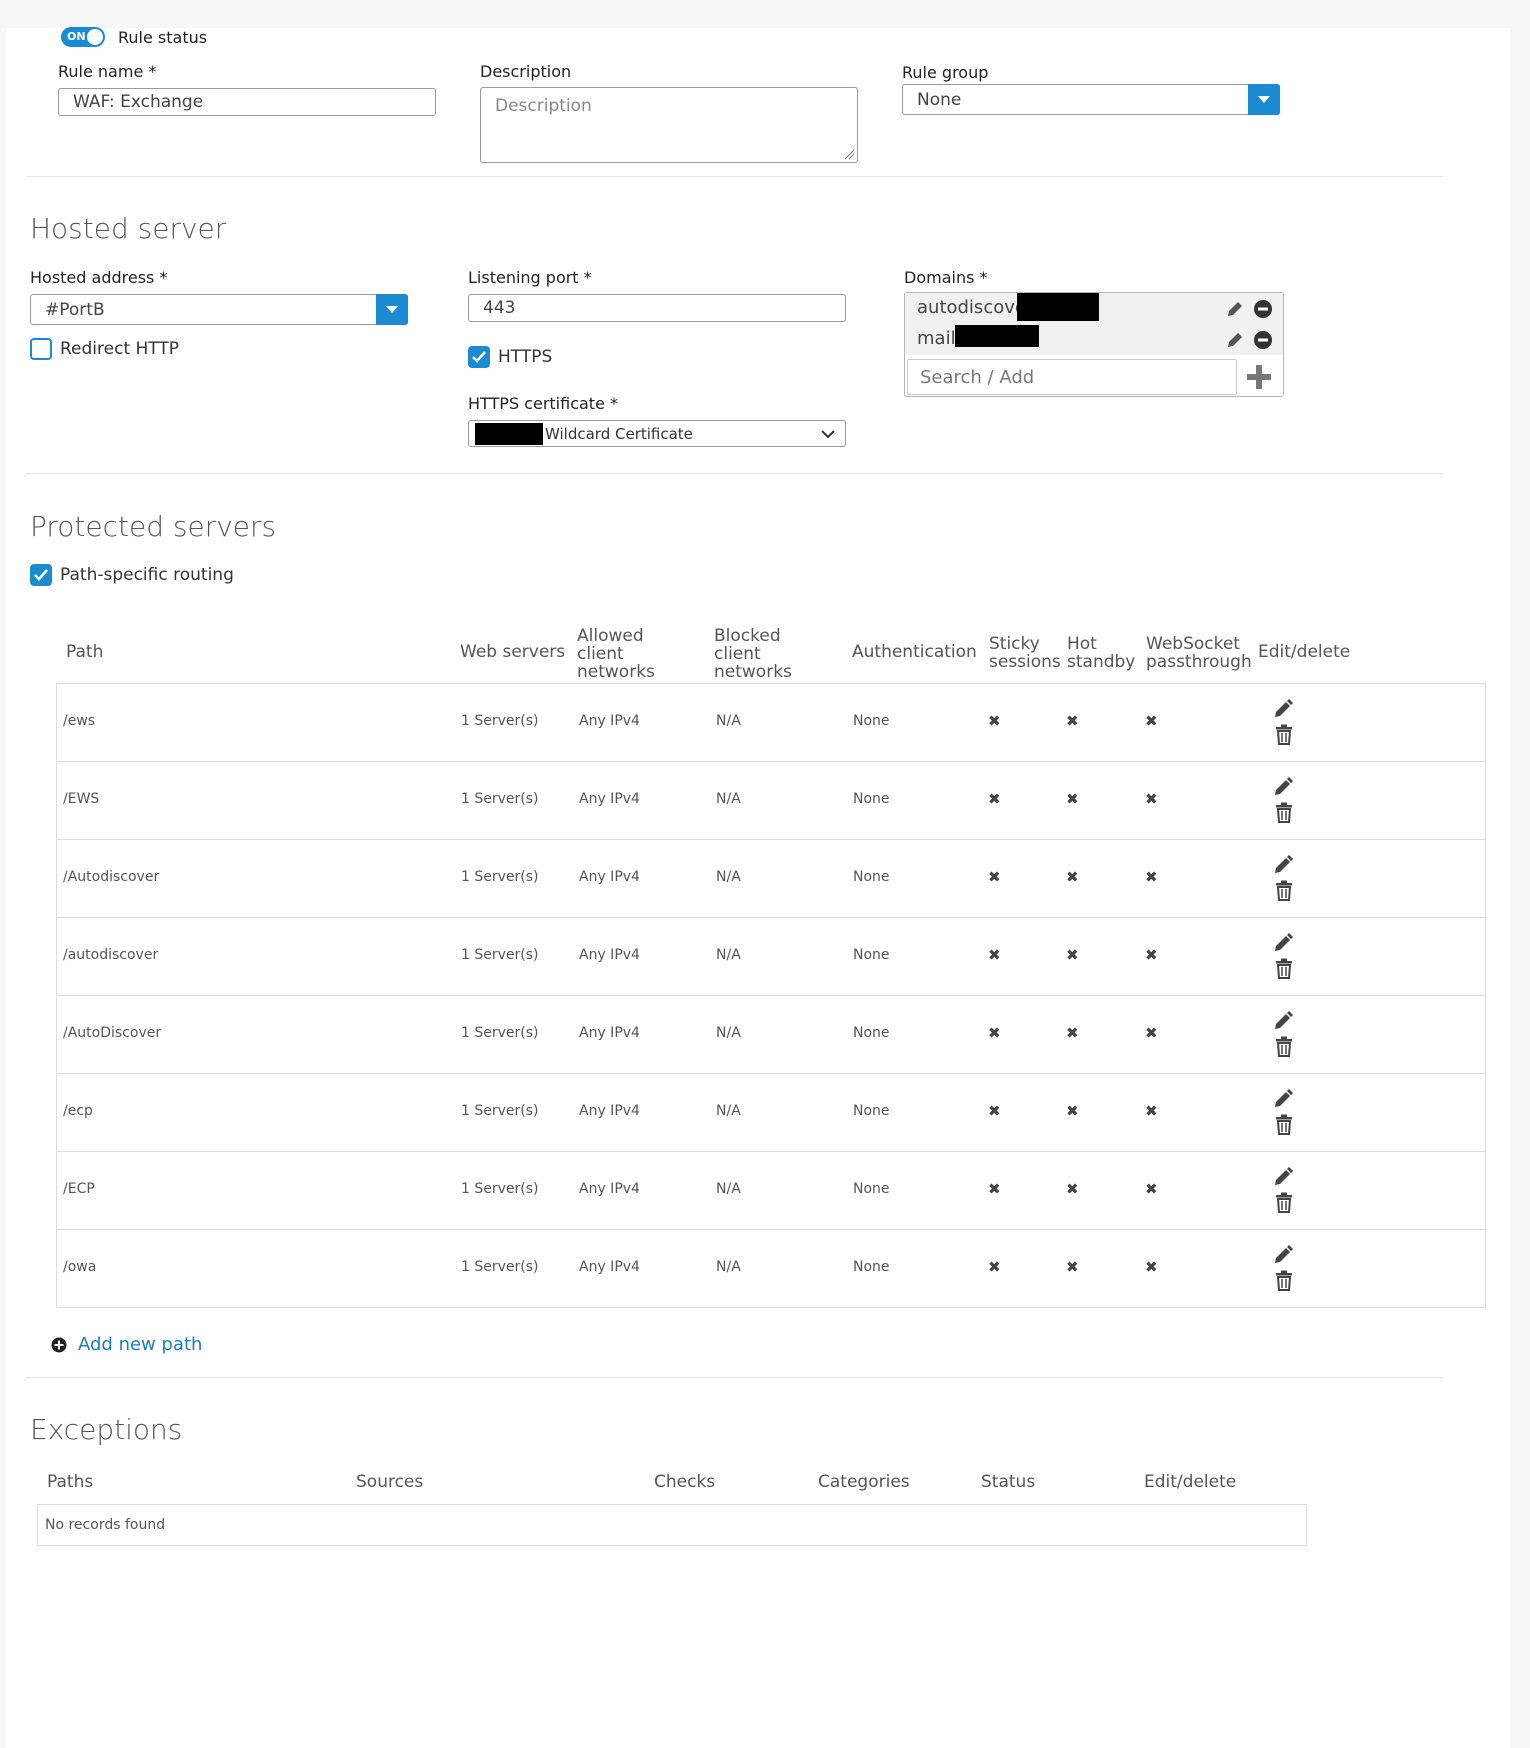 The height and width of the screenshot is (1748, 1530). What do you see at coordinates (771, 1190) in the screenshot?
I see `table-row: /ECP 1 Server(s) Any IPv4 N/A None ✖ ✖ ✖` at bounding box center [771, 1190].